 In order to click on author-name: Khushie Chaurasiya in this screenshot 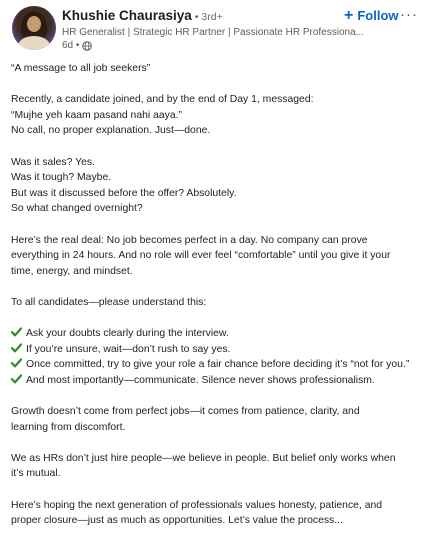, I will do `click(127, 15)`.